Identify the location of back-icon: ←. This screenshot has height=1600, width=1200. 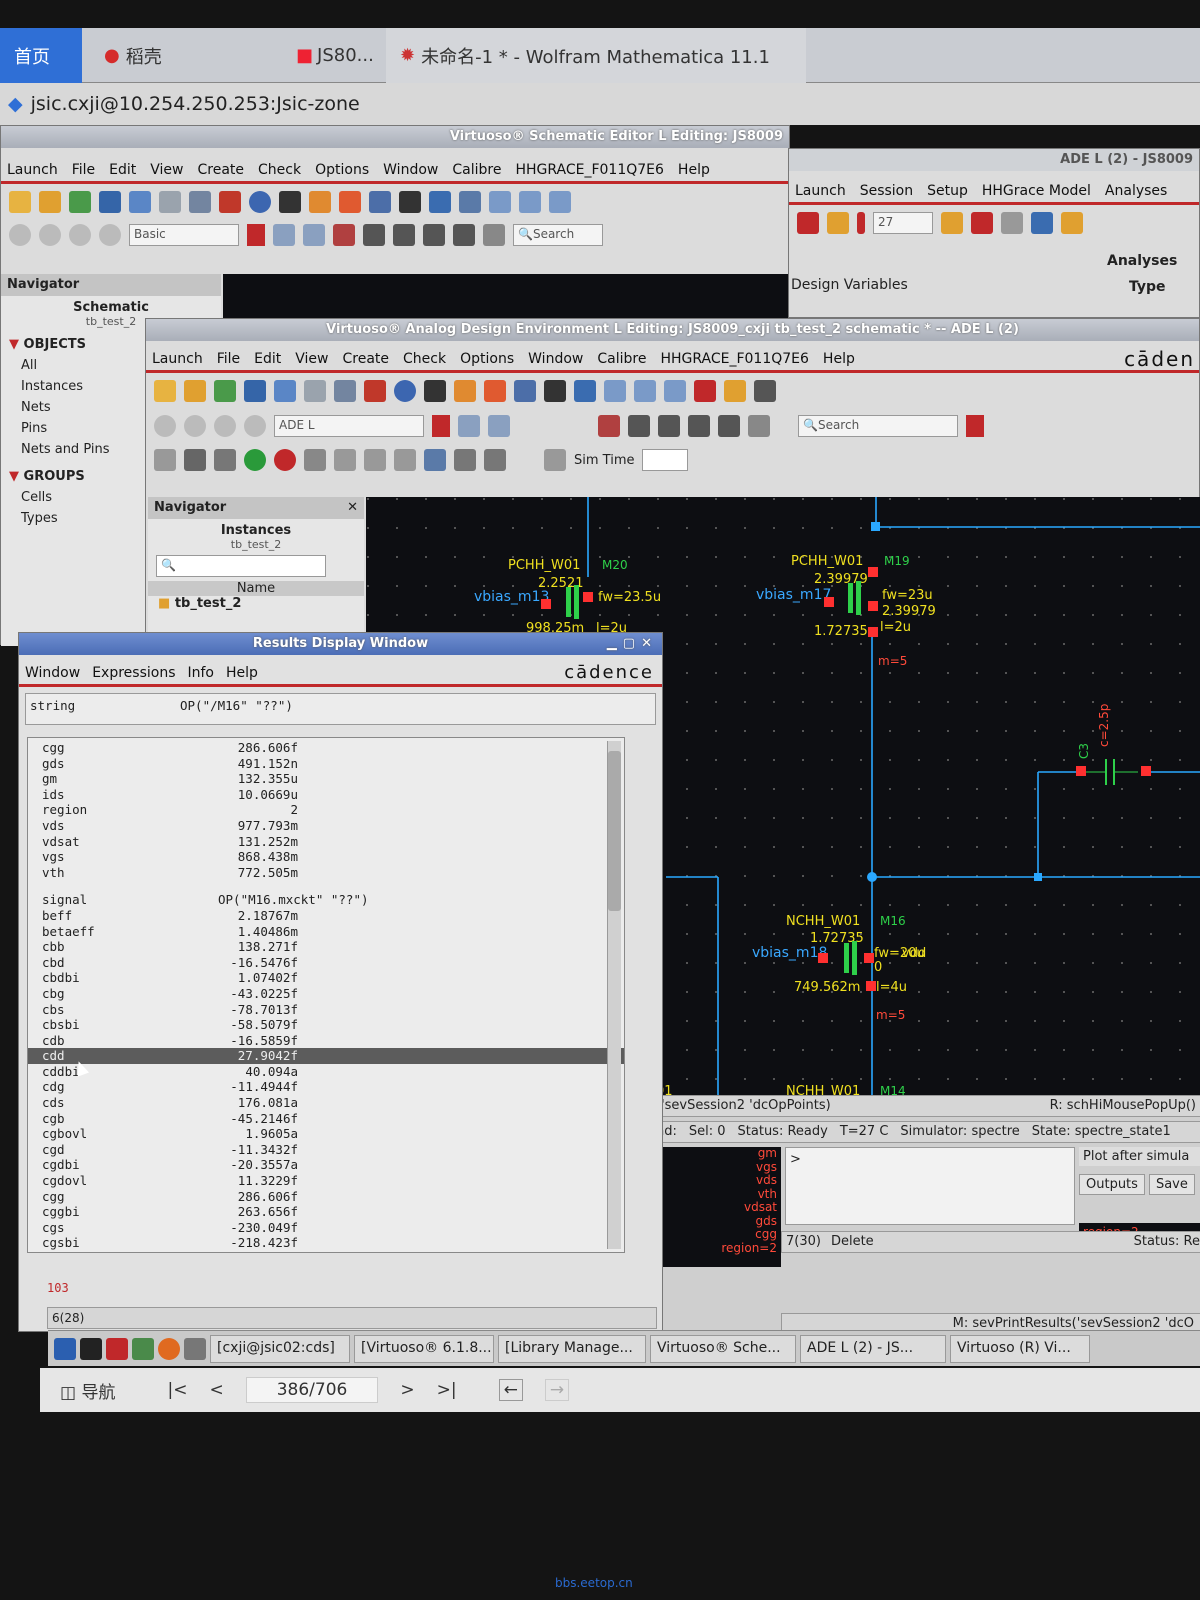
(510, 1390).